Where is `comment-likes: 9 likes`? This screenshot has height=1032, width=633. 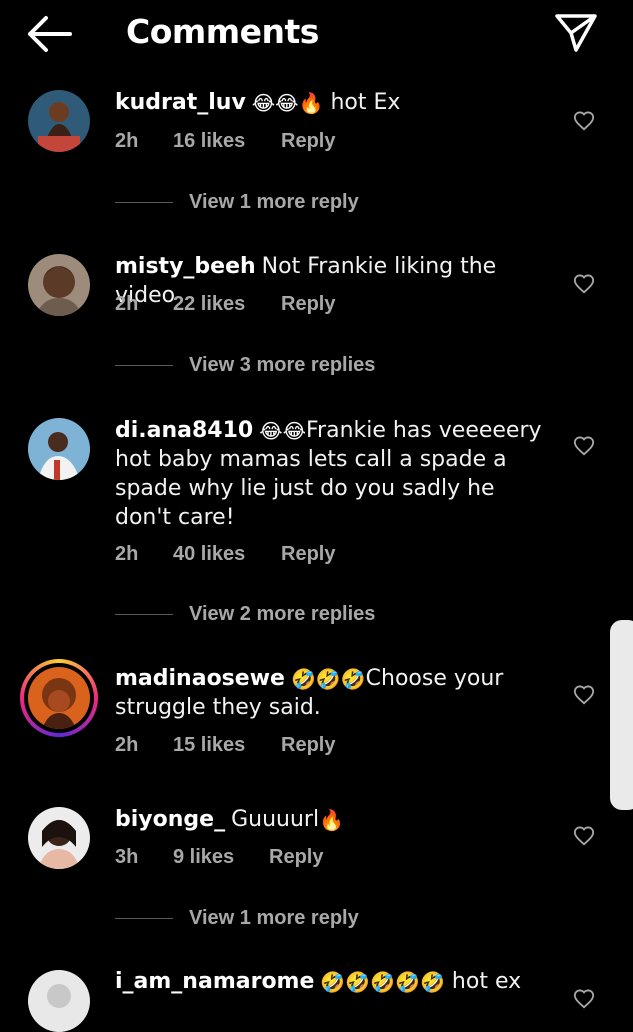
comment-likes: 9 likes is located at coordinates (221, 857).